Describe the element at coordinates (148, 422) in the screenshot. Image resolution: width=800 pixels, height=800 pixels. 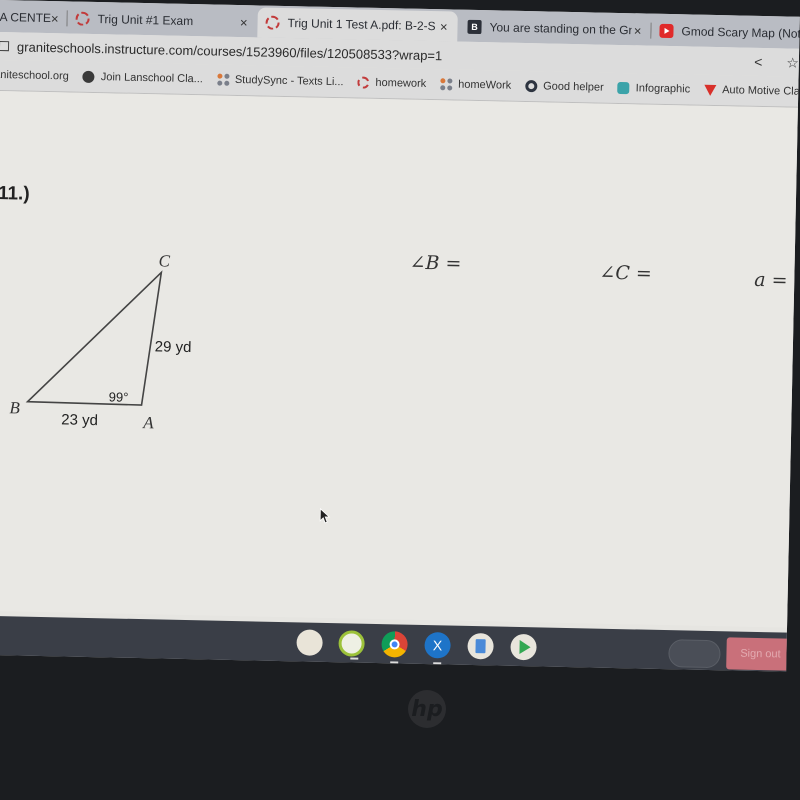
I see `vertex-a-label: A` at that location.